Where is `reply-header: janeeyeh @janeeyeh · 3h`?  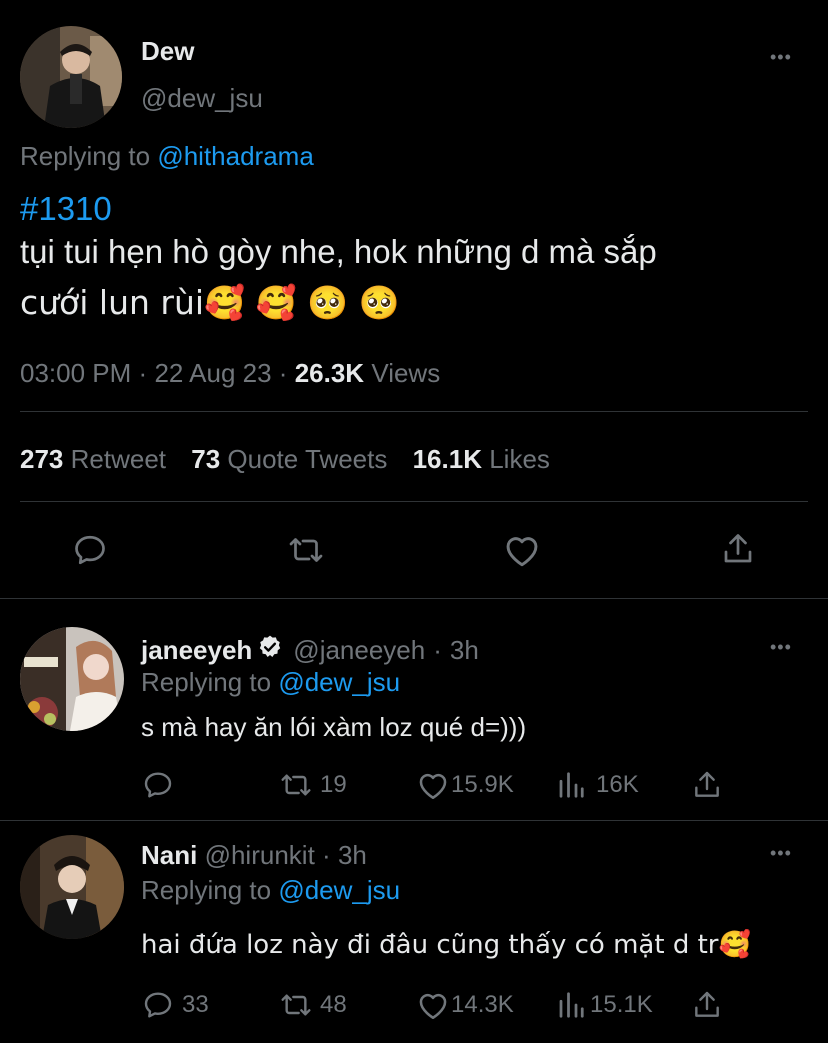
reply-header: janeeyeh @janeeyeh · 3h is located at coordinates (310, 650).